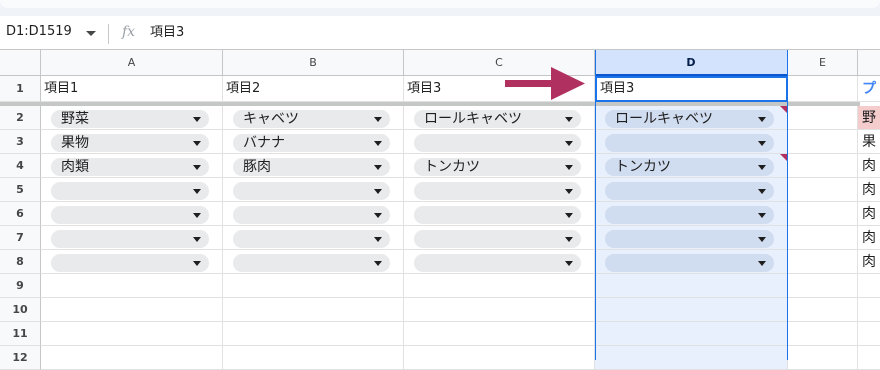  I want to click on cell-b4: 豚肉, so click(313, 166).